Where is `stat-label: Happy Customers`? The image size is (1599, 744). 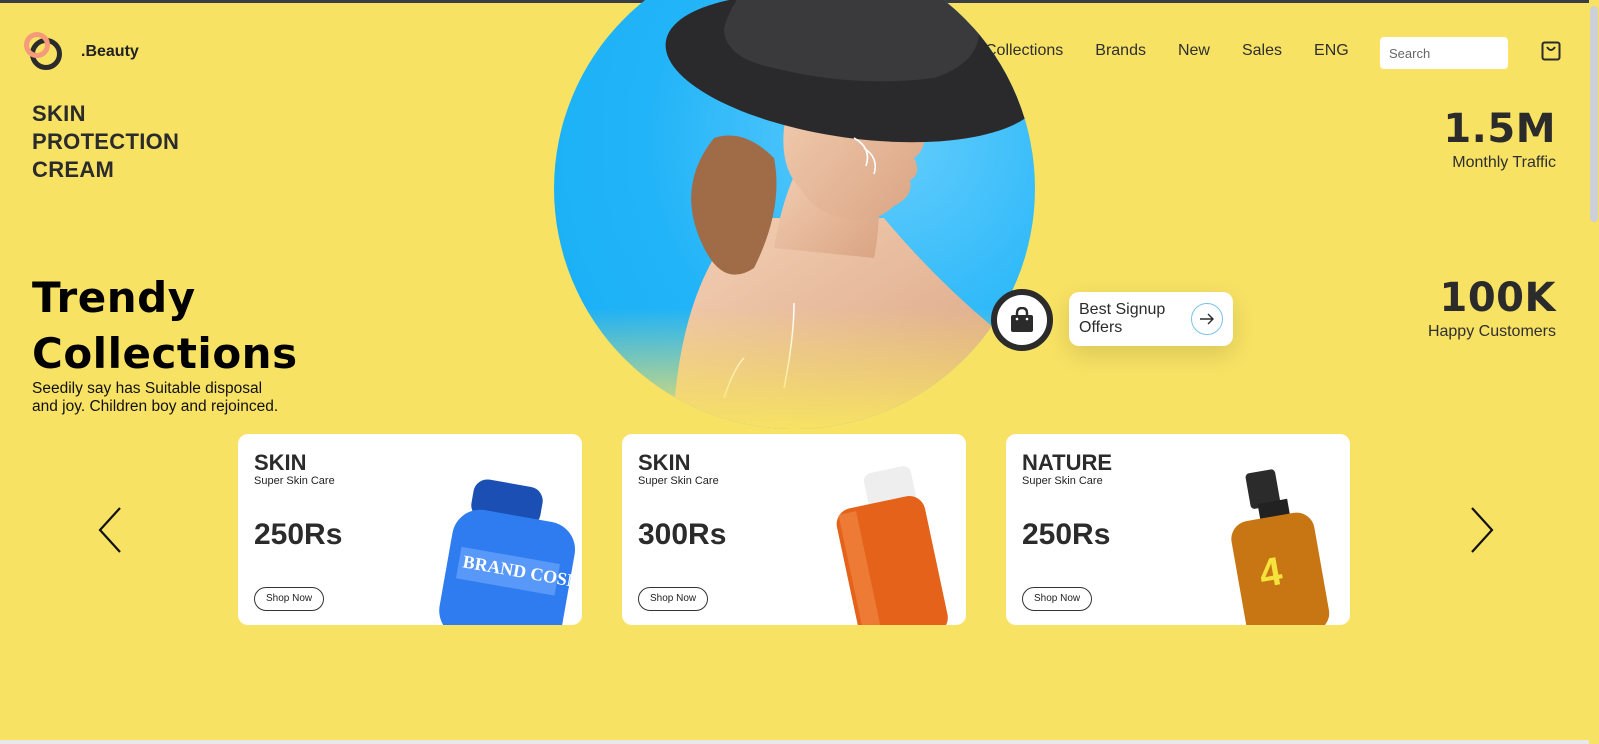
stat-label: Happy Customers is located at coordinates (1491, 331).